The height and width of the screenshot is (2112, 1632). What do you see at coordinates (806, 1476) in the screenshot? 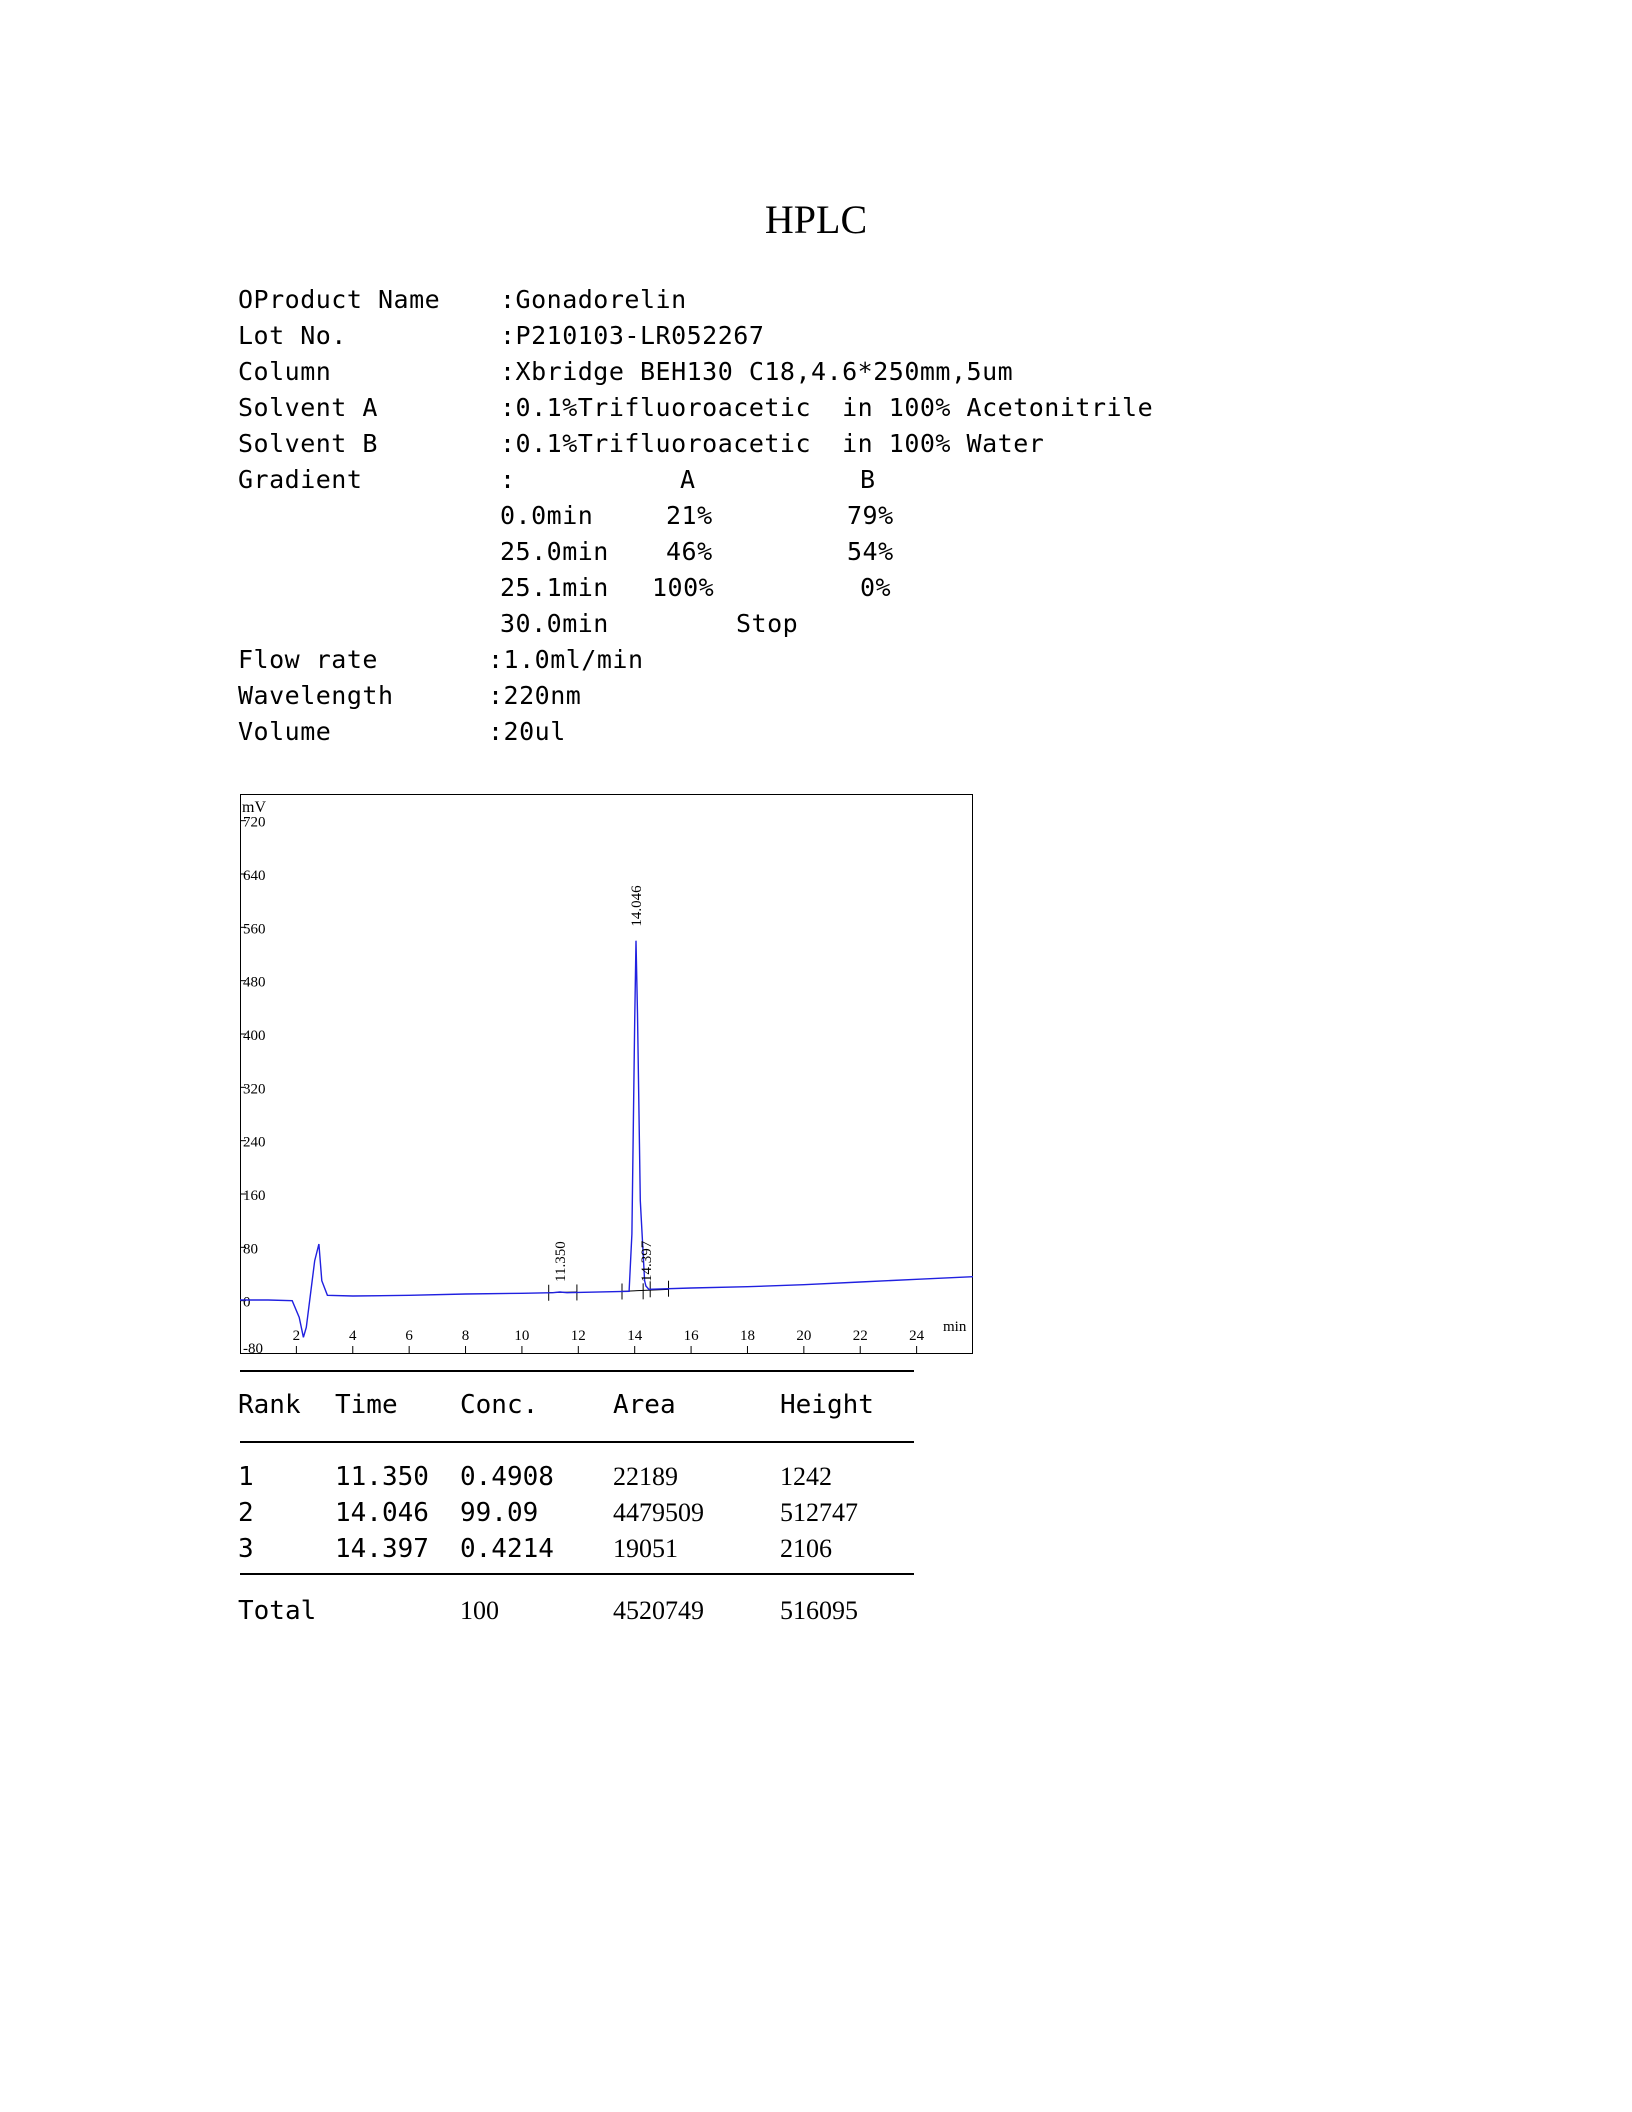
I see `table-cell-height: 1242` at bounding box center [806, 1476].